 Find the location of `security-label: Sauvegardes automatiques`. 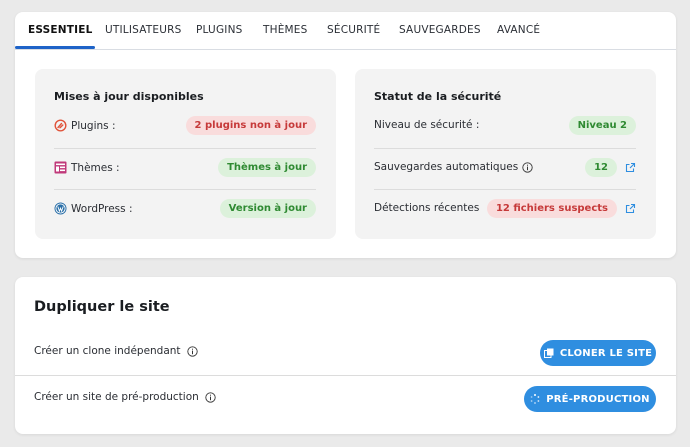

security-label: Sauvegardes automatiques is located at coordinates (446, 167).